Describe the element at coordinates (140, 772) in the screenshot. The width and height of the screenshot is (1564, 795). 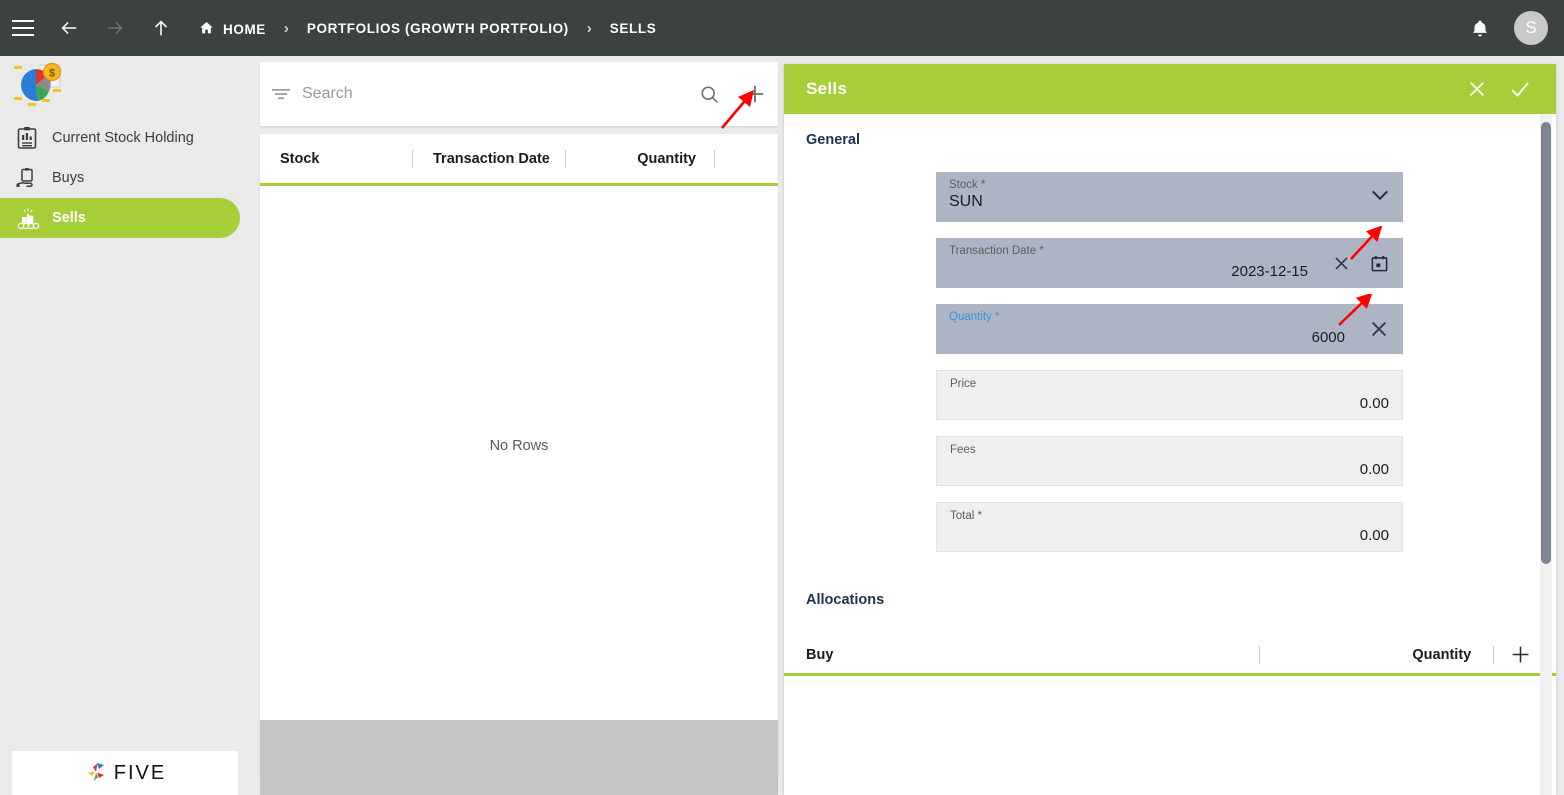
I see `five-logo-text: FIVE` at that location.